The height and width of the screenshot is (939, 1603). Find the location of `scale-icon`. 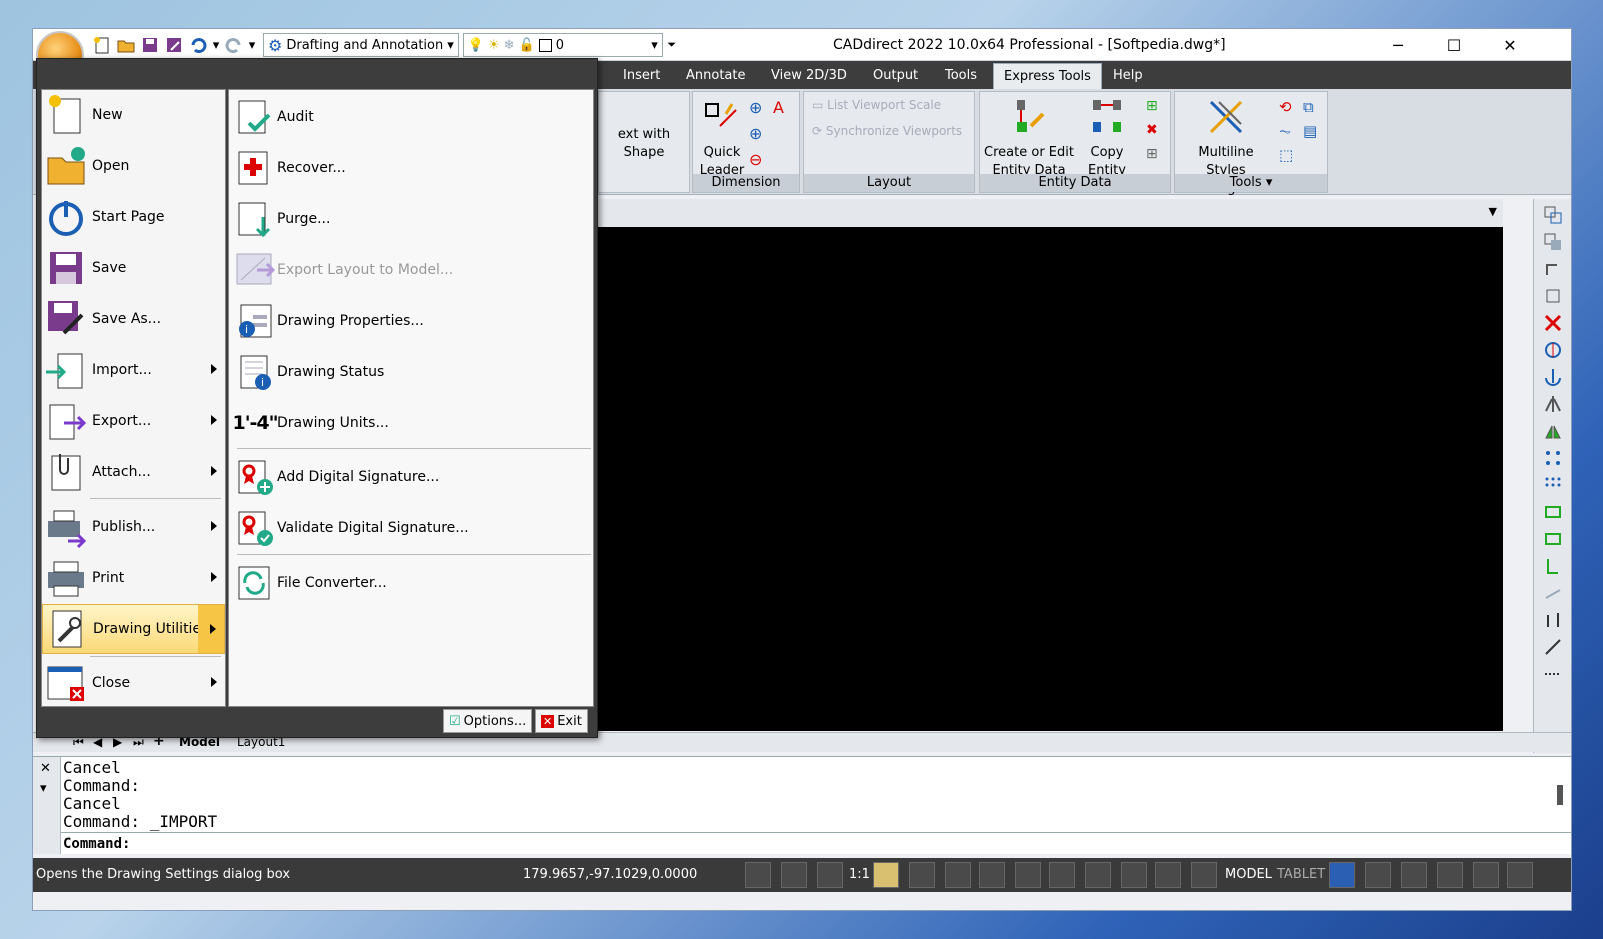

scale-icon is located at coordinates (1553, 296).